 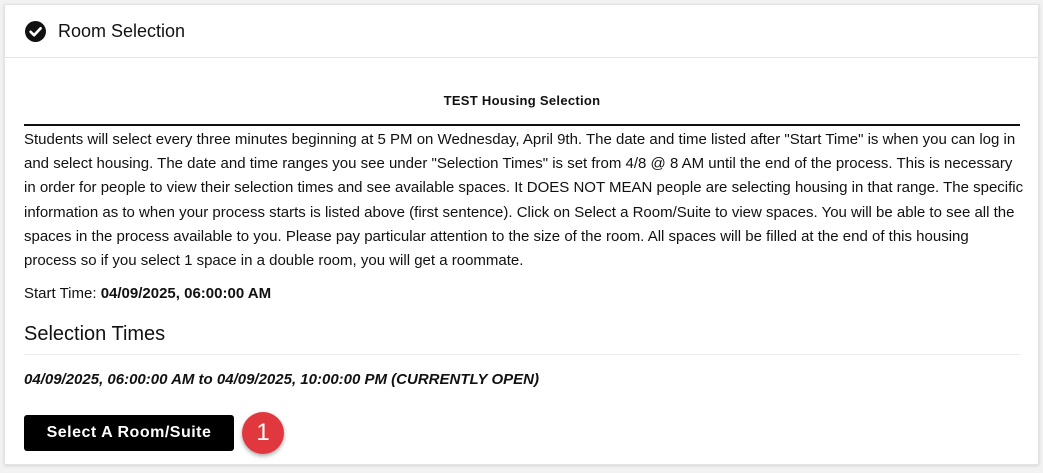 I want to click on start-time-value: 04/09/2025, 06:00:00 AM, so click(x=186, y=293).